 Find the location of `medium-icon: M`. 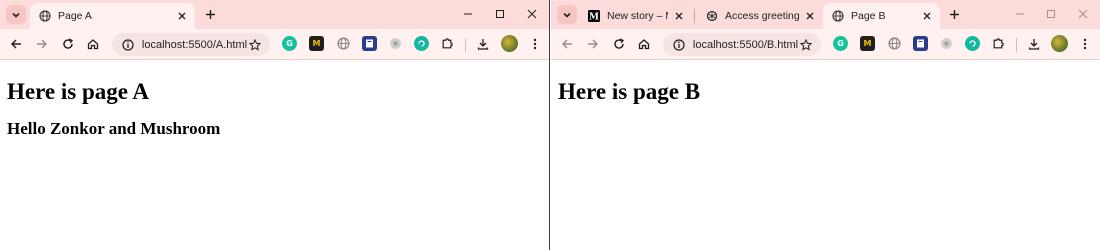

medium-icon: M is located at coordinates (593, 16).